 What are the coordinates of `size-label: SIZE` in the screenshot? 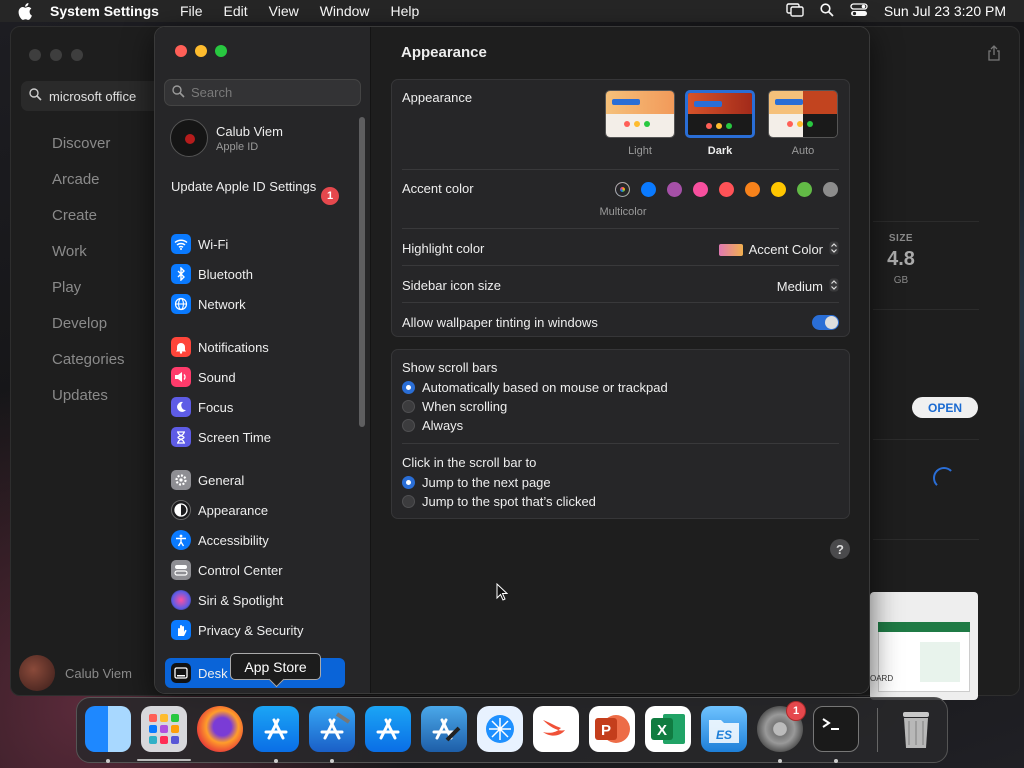 It's located at (901, 238).